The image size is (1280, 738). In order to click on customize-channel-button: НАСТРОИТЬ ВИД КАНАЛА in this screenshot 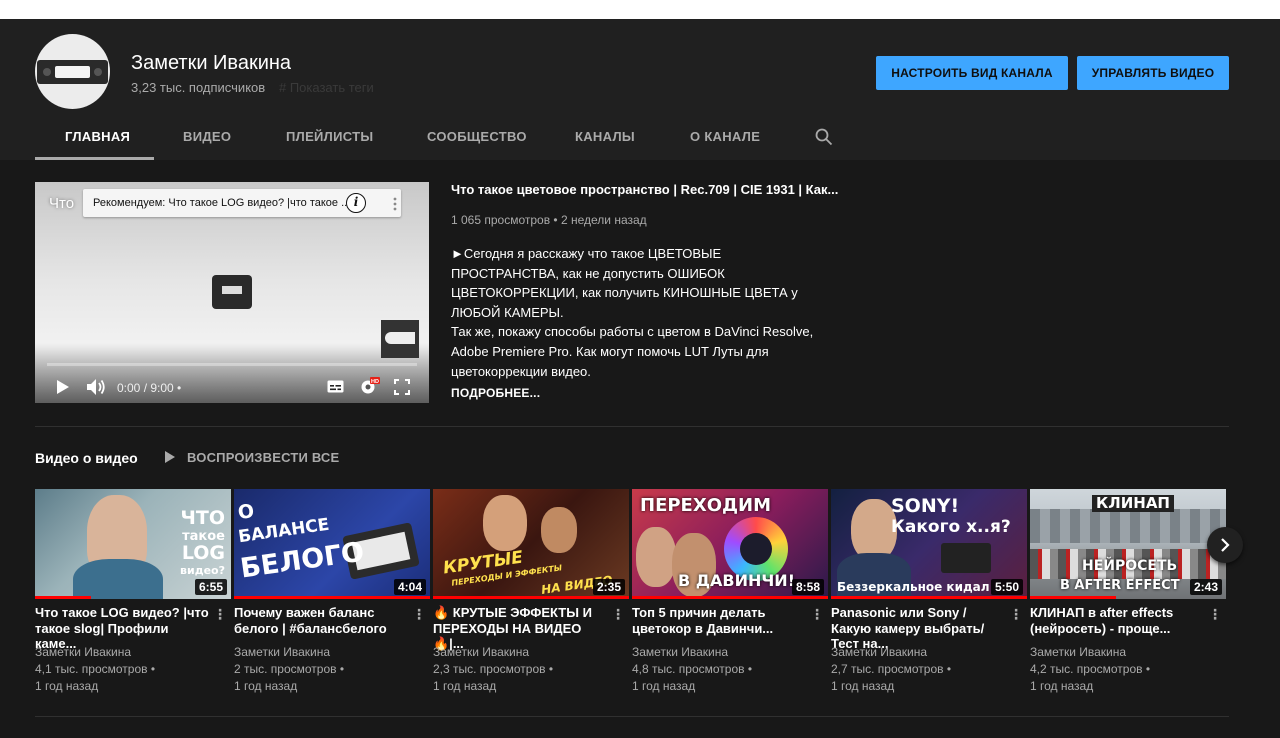, I will do `click(972, 73)`.